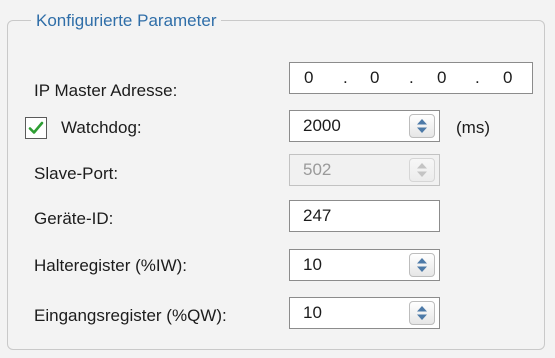 The image size is (555, 358). Describe the element at coordinates (308, 78) in the screenshot. I see `ip-octet-1: 0` at that location.